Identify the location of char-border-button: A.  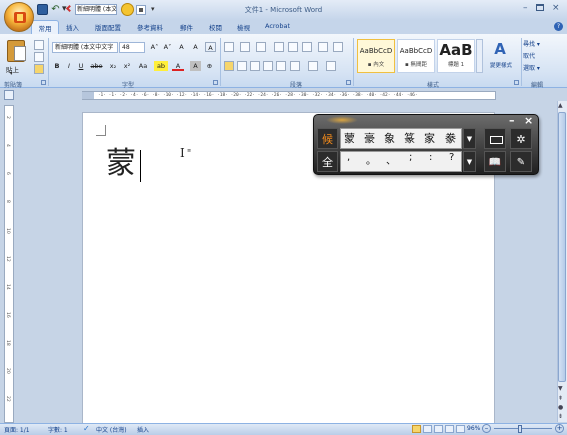
(210, 47).